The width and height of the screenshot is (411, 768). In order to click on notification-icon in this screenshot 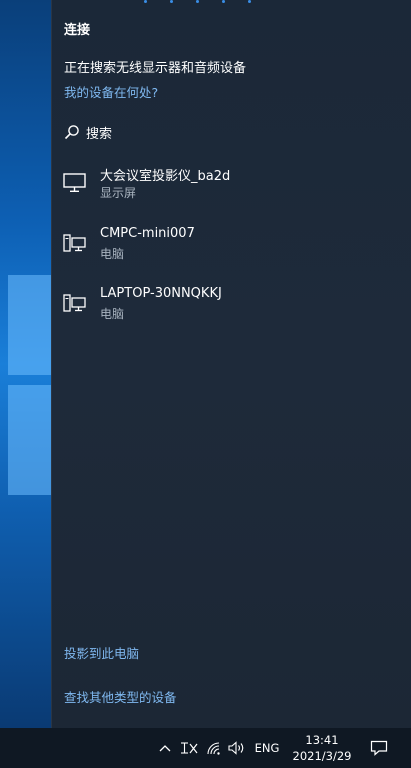, I will do `click(379, 748)`.